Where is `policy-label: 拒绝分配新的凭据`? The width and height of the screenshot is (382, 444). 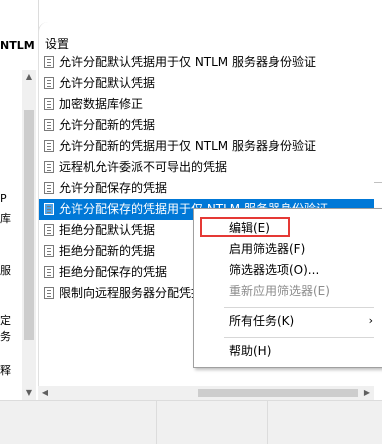
policy-label: 拒绝分配新的凭据 is located at coordinates (107, 251).